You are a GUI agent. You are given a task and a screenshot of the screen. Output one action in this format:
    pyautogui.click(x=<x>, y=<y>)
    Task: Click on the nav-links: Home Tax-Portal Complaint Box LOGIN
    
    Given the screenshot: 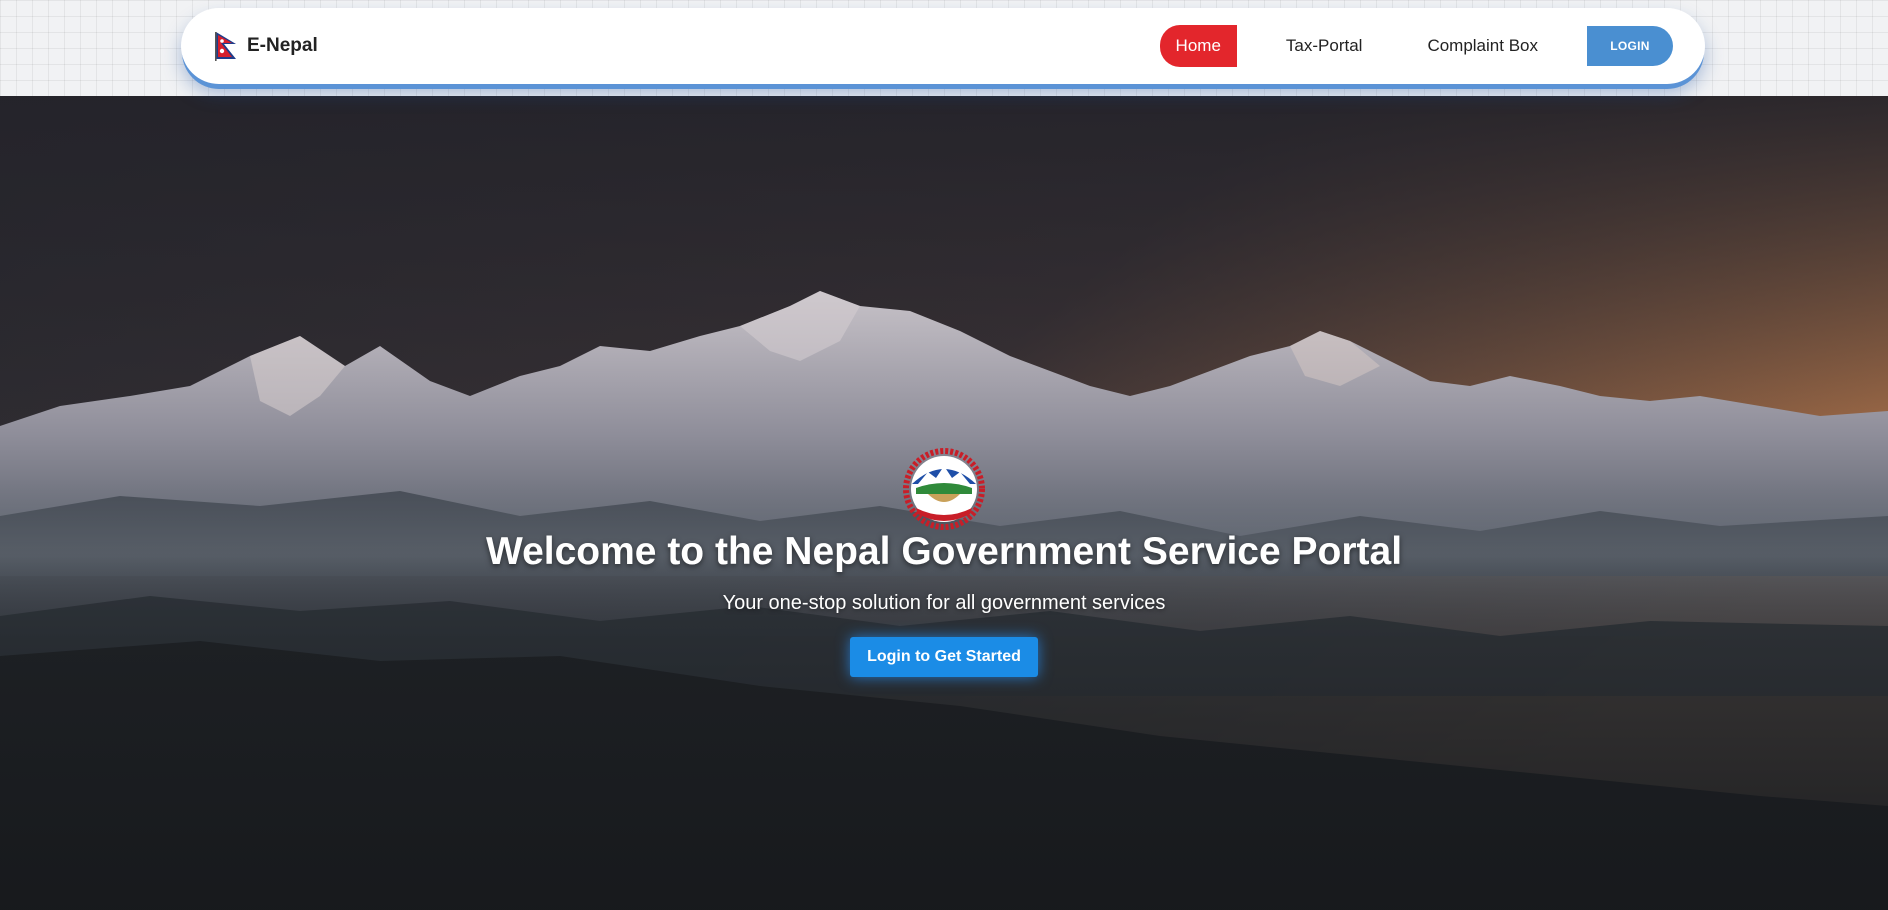 What is the action you would take?
    pyautogui.click(x=1416, y=46)
    